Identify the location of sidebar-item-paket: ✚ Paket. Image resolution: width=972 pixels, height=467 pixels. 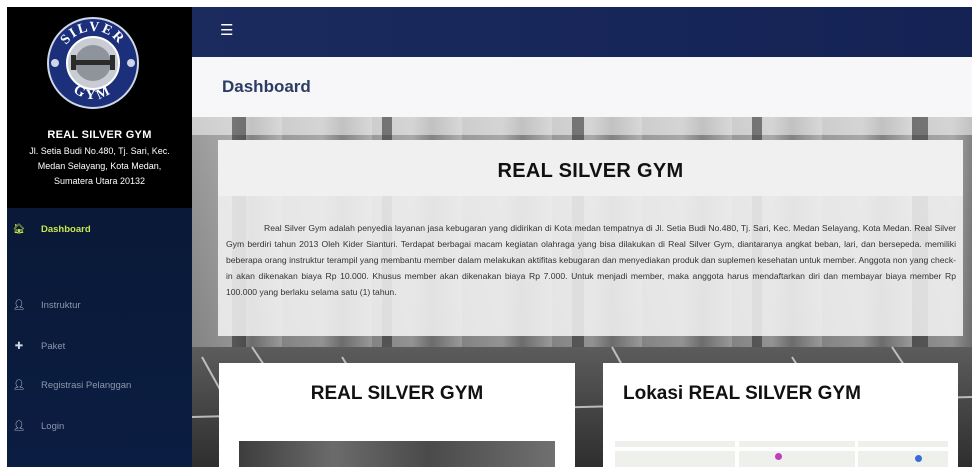
(99, 346).